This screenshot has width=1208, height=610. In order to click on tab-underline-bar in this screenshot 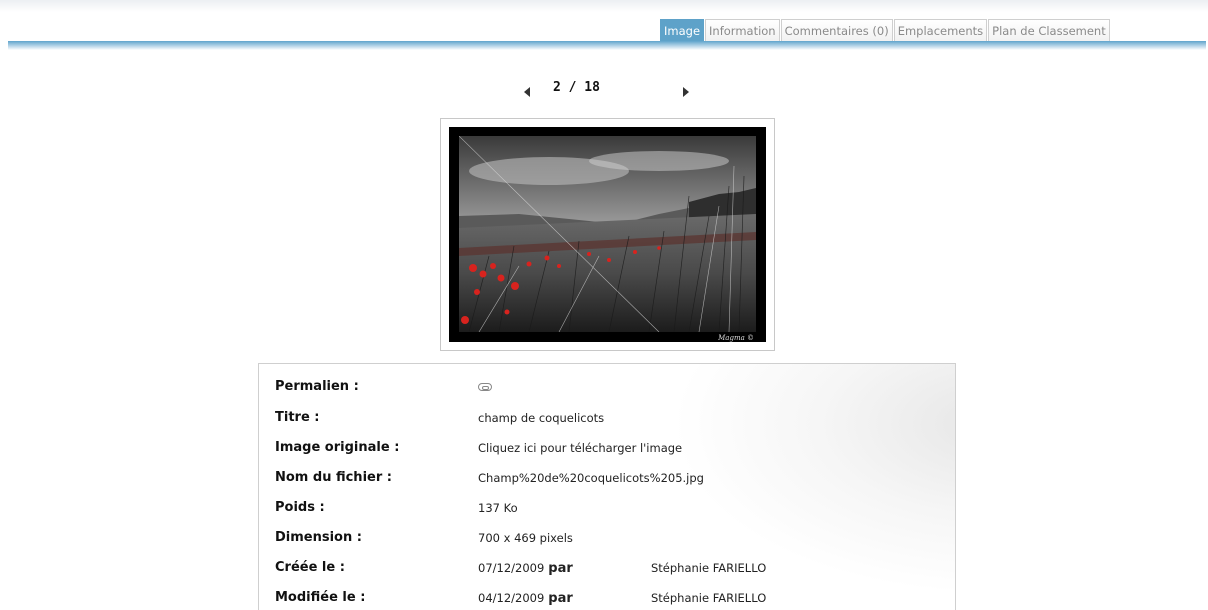, I will do `click(607, 45)`.